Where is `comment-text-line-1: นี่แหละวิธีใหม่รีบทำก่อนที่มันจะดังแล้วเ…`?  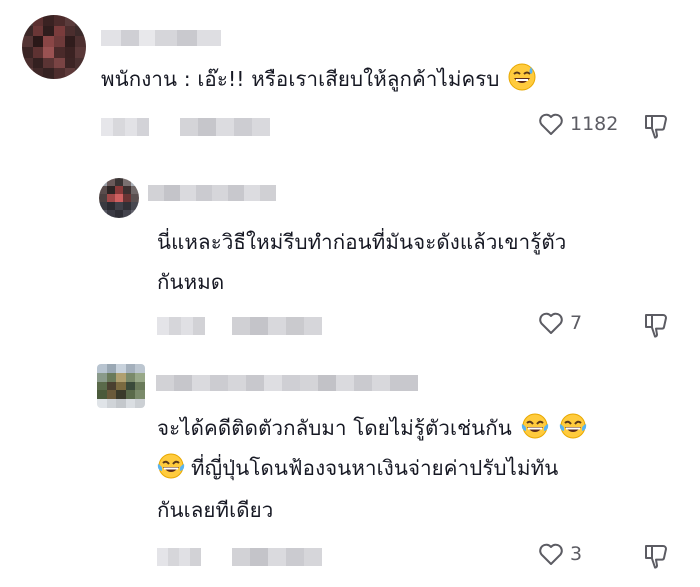 comment-text-line-1: นี่แหละวิธีใหม่รีบทำก่อนที่มันจะดังแล้วเ… is located at coordinates (362, 242).